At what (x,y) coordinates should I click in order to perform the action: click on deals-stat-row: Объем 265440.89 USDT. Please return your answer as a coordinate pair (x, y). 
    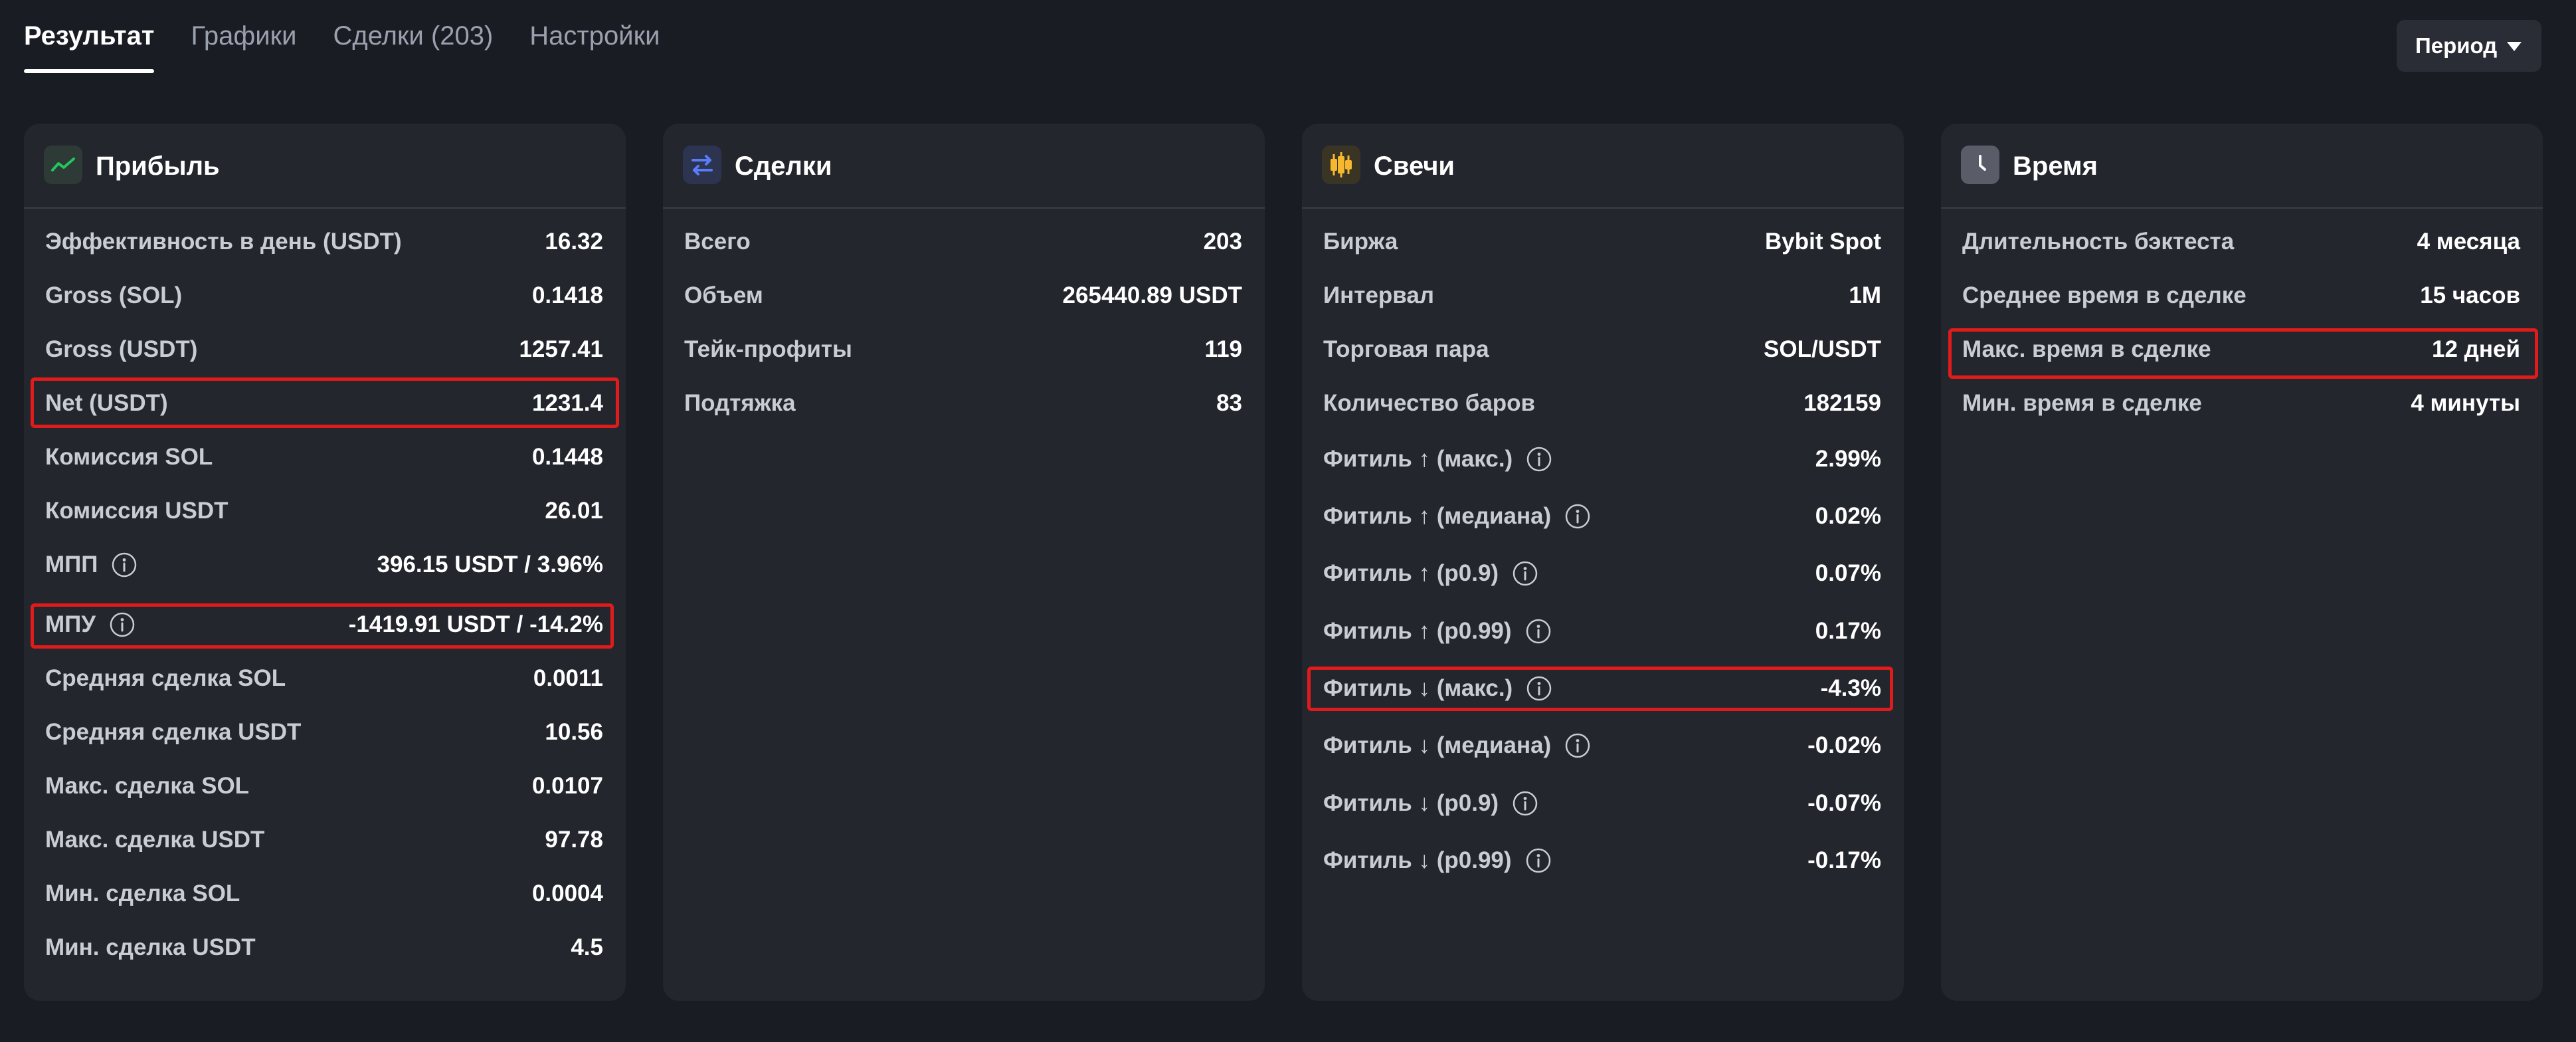
    Looking at the image, I should click on (963, 296).